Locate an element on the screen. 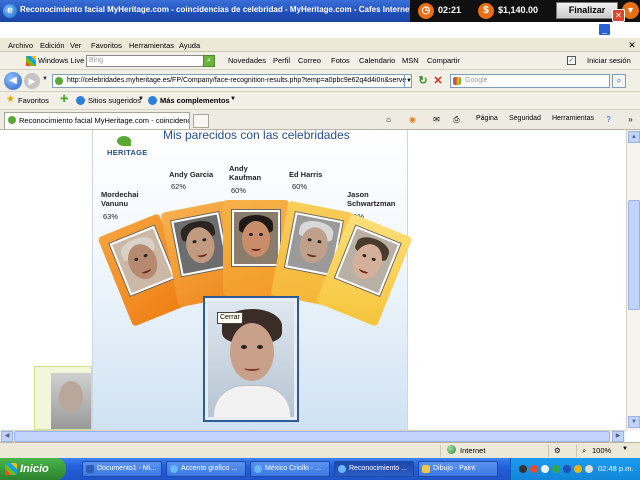  celebrity-name: Ed Harris is located at coordinates (306, 174).